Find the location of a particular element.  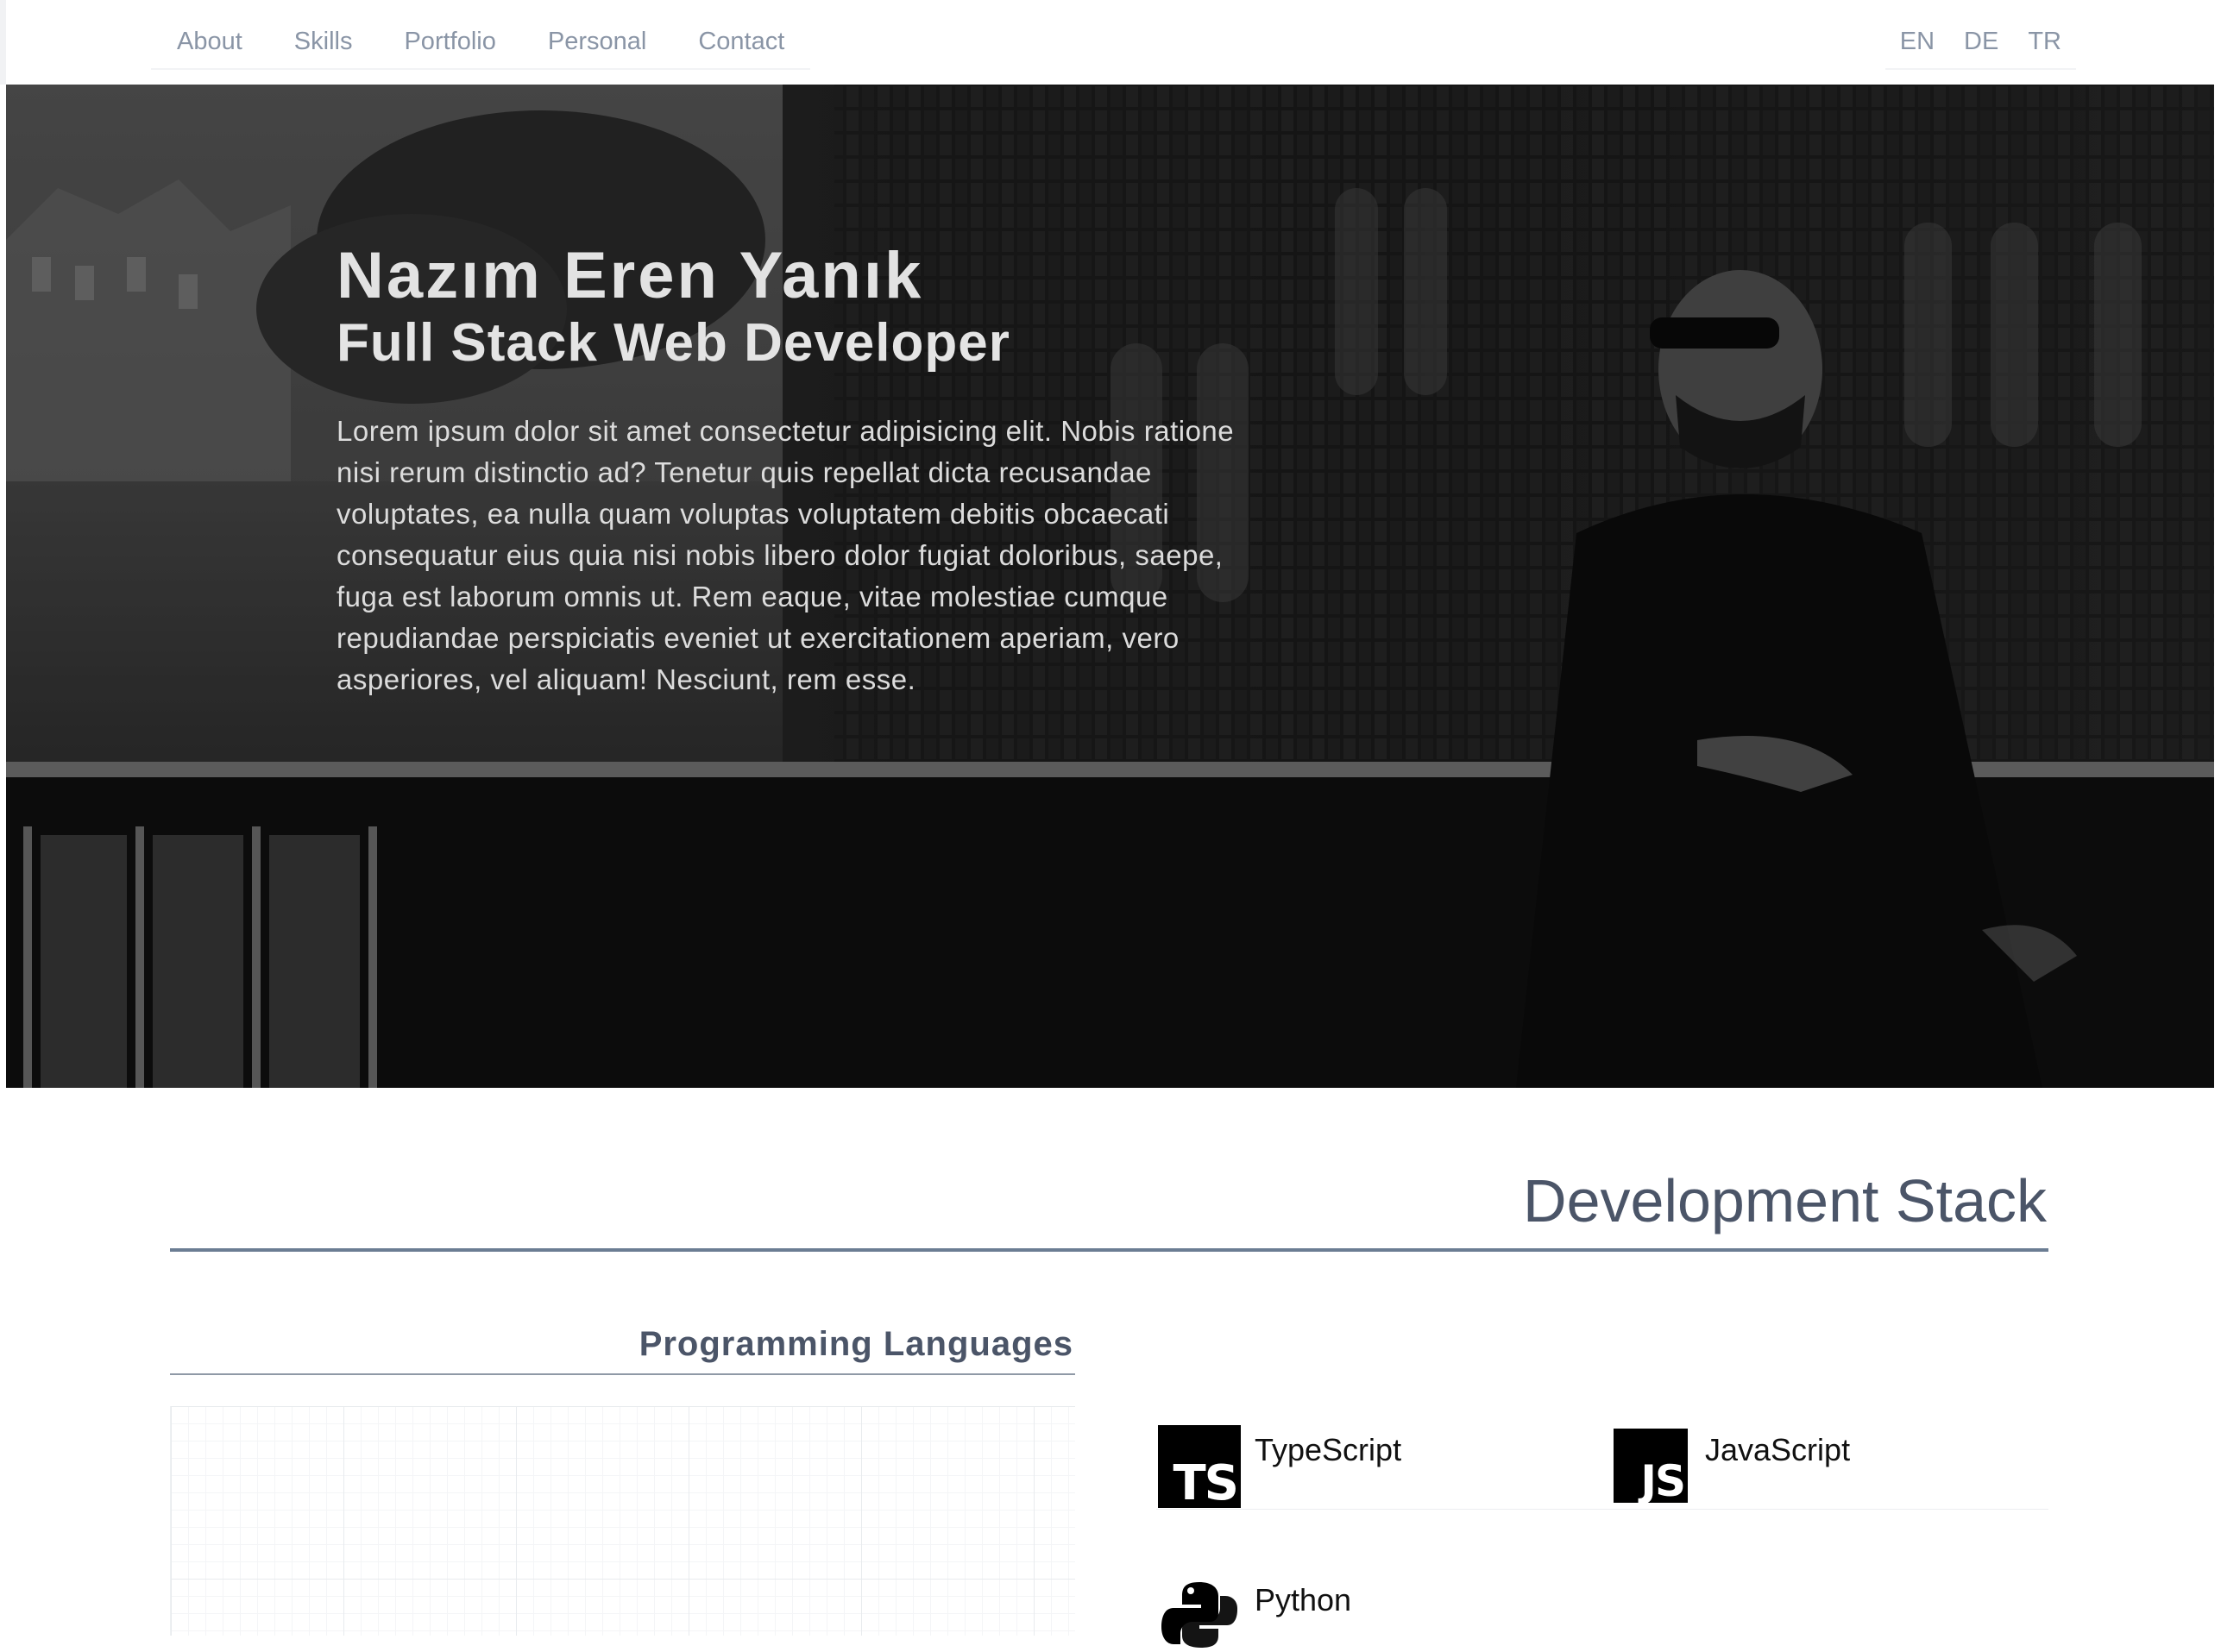

skills-chart-grid is located at coordinates (622, 1521).